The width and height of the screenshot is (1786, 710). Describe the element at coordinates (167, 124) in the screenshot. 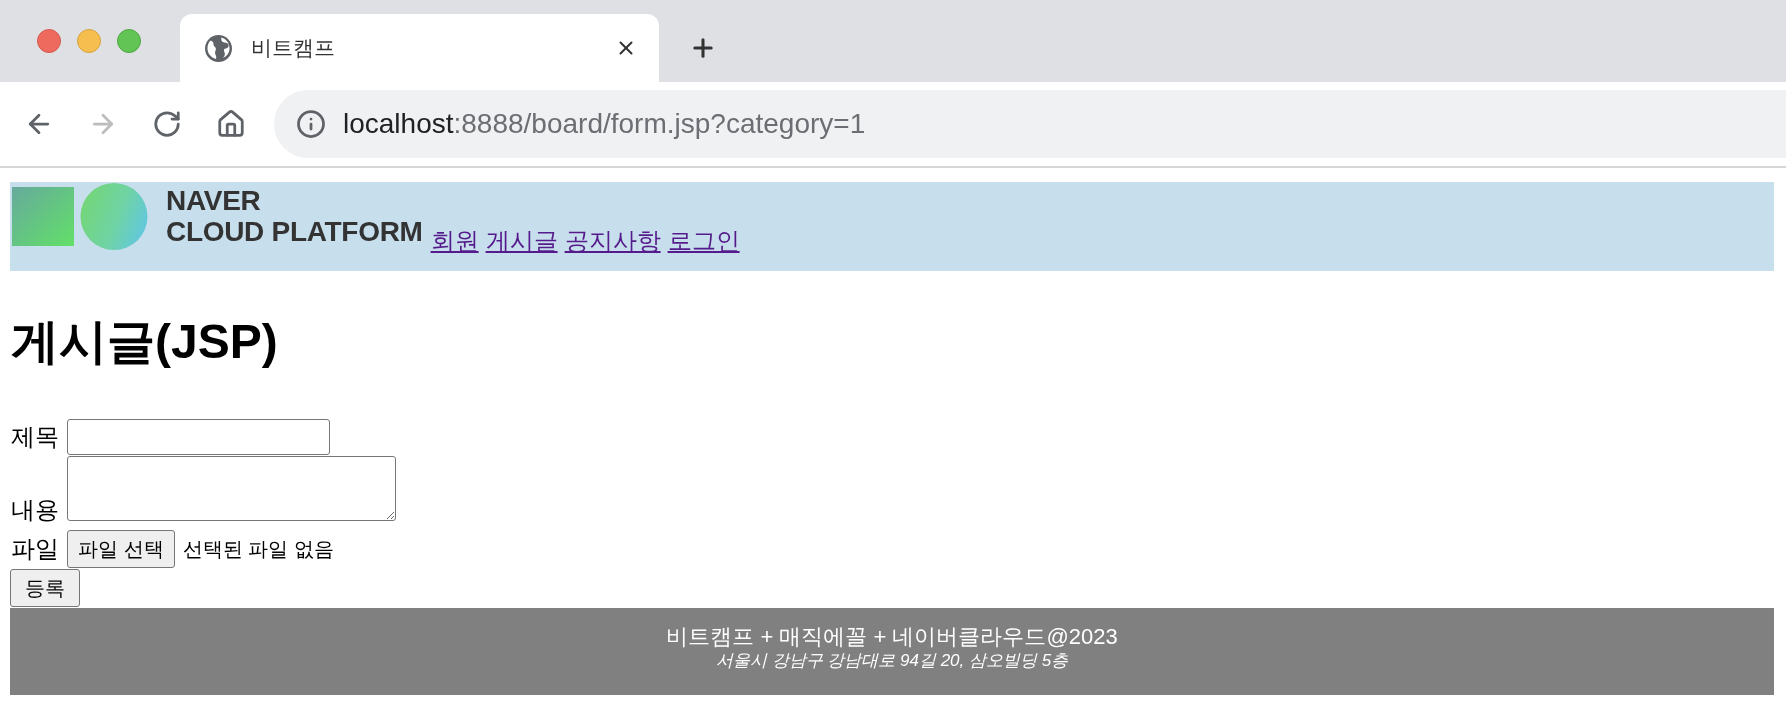

I see `reload-icon` at that location.